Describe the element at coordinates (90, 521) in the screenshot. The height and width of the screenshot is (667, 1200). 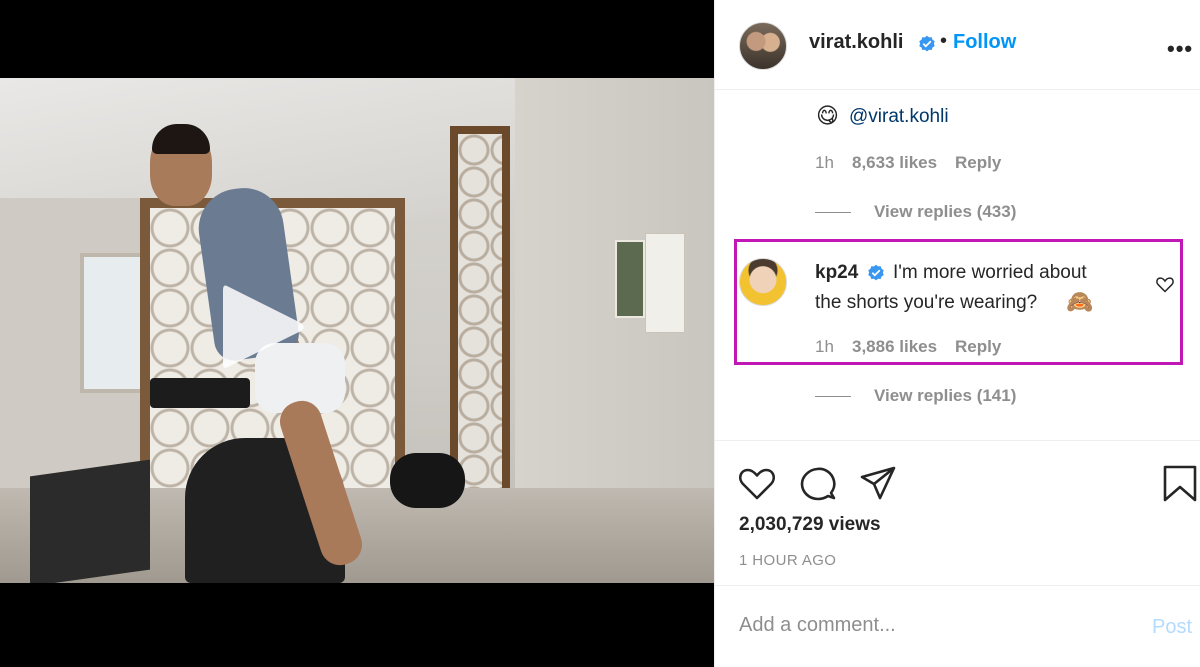
I see `scene-mat` at that location.